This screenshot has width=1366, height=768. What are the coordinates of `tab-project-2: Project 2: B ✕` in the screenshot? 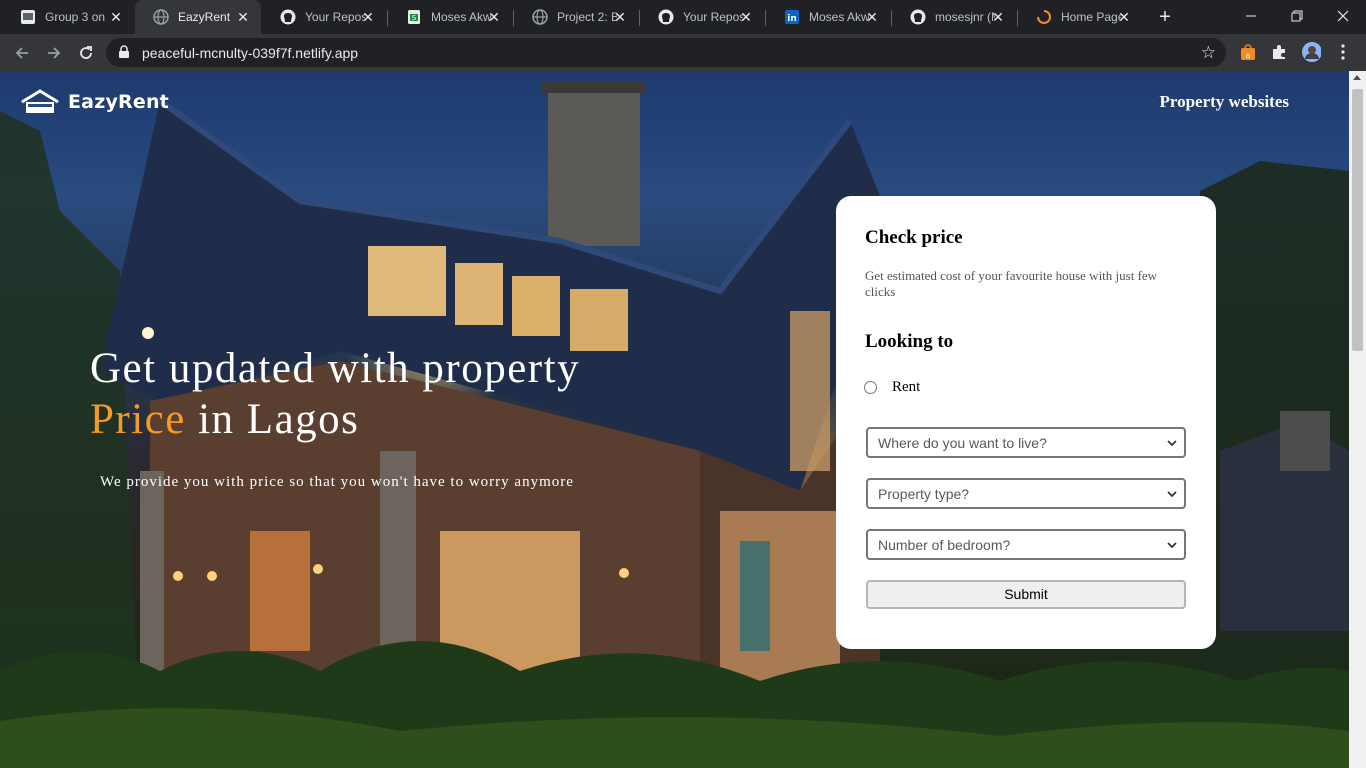 It's located at (576, 17).